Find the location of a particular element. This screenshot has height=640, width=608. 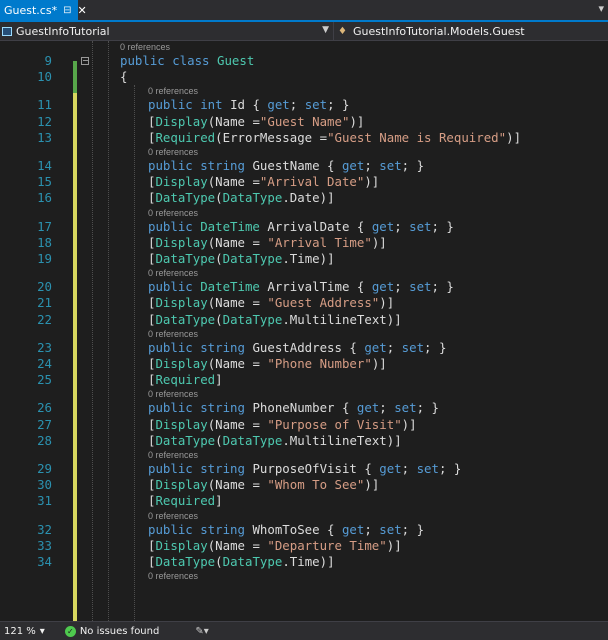

class-dropdown: ♦ GuestInfoTutorial.Models.Guest is located at coordinates (473, 31).